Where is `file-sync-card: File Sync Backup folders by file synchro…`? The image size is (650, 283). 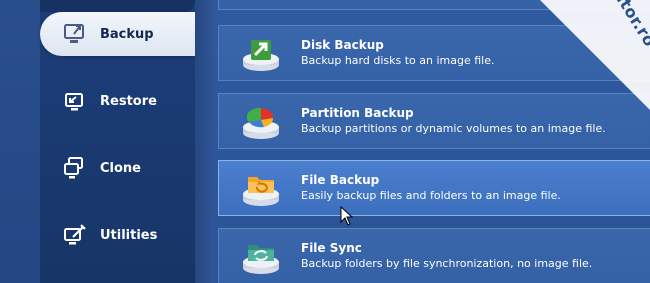
file-sync-card: File Sync Backup folders by file synchro… is located at coordinates (434, 255).